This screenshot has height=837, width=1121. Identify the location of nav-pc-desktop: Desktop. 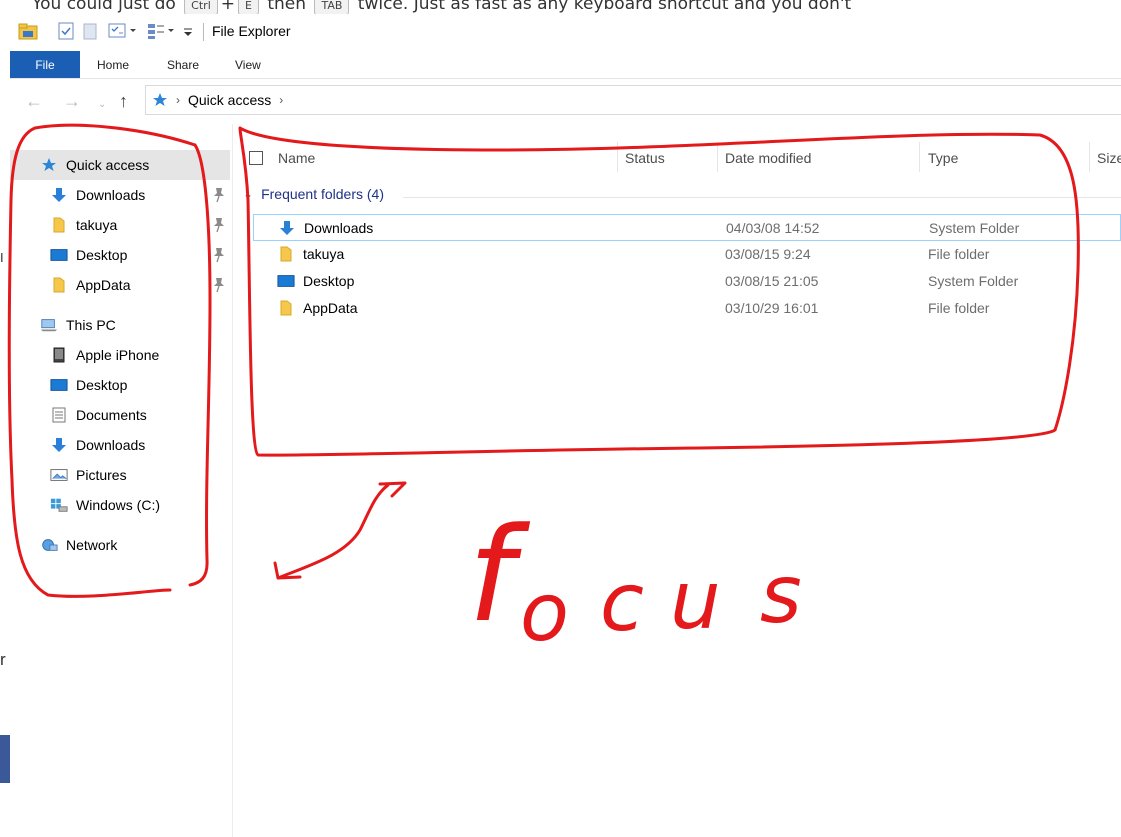
(120, 385).